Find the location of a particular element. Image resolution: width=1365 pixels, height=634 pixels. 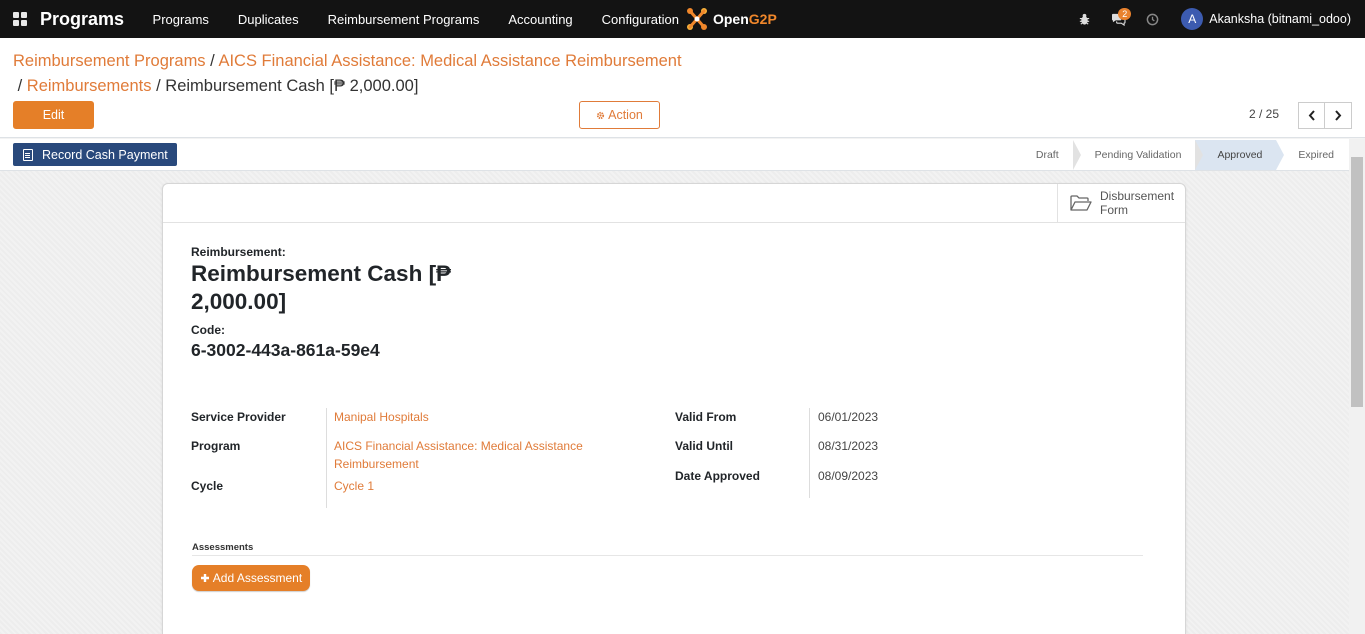

logo-text-open: Open is located at coordinates (730, 19).